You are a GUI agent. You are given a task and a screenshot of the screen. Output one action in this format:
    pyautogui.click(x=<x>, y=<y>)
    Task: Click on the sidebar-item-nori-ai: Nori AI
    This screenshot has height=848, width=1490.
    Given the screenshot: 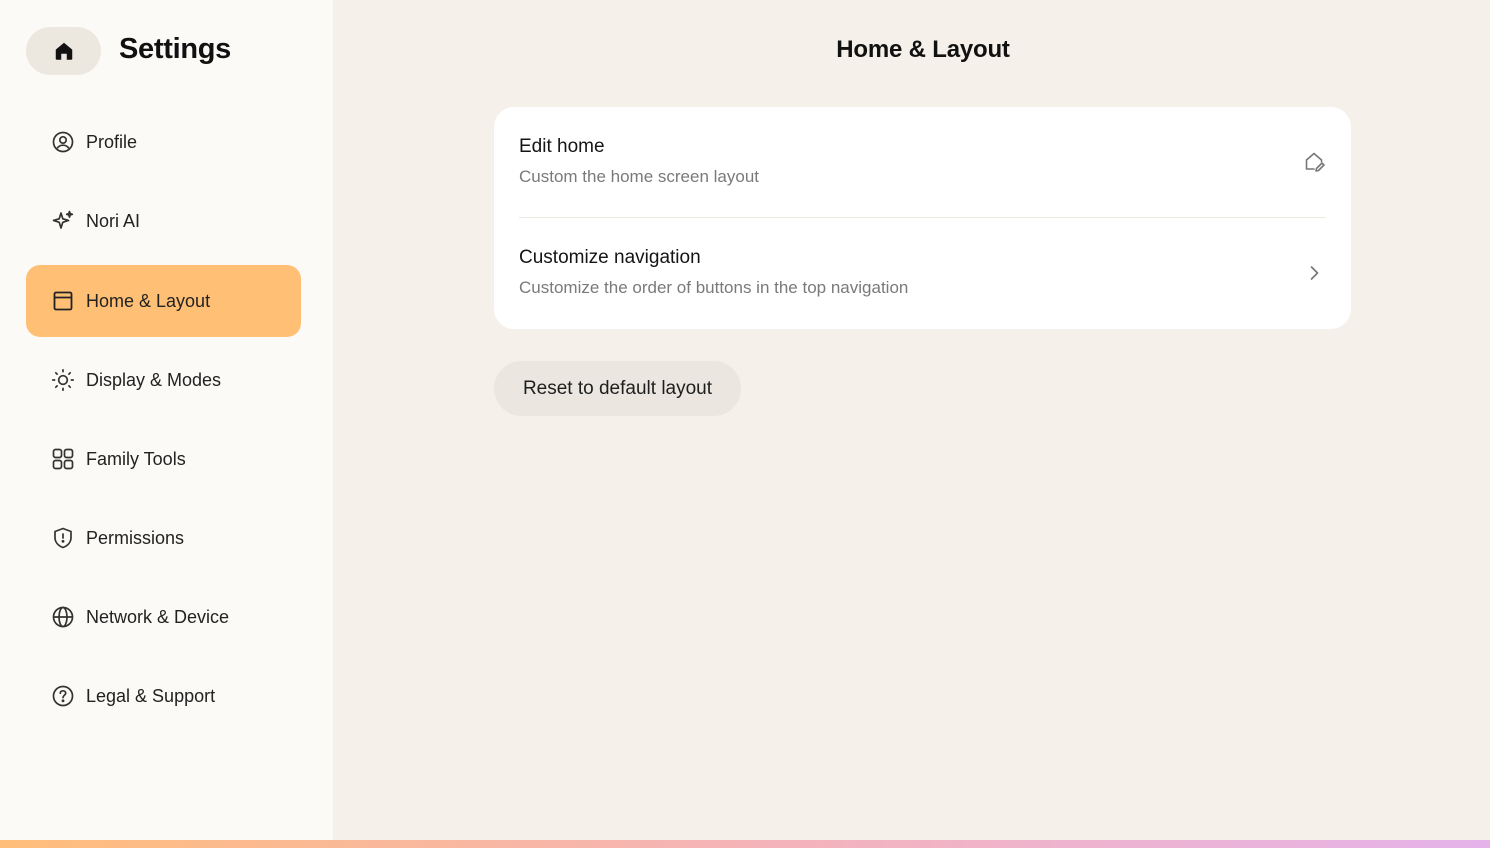 What is the action you would take?
    pyautogui.click(x=163, y=221)
    